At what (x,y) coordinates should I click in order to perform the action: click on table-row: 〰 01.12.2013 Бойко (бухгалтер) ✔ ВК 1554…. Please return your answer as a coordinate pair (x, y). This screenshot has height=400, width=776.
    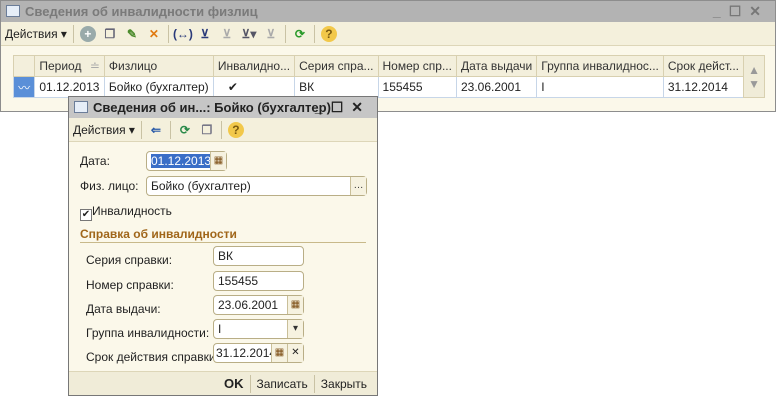
    Looking at the image, I should click on (388, 87).